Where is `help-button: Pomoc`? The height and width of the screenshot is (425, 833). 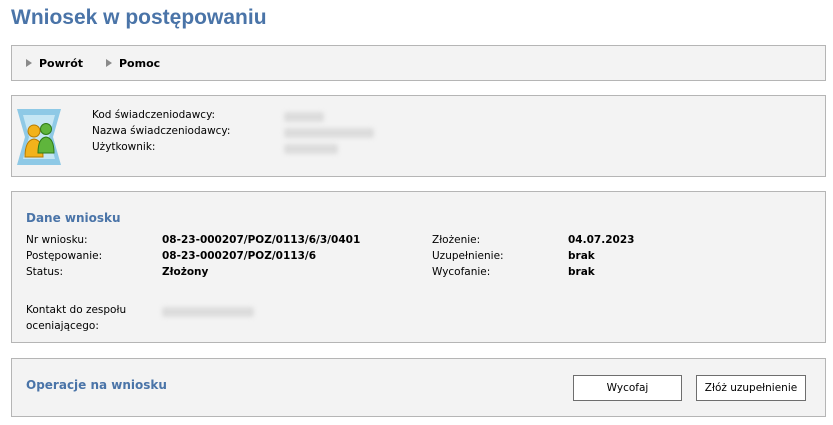
help-button: Pomoc is located at coordinates (133, 63).